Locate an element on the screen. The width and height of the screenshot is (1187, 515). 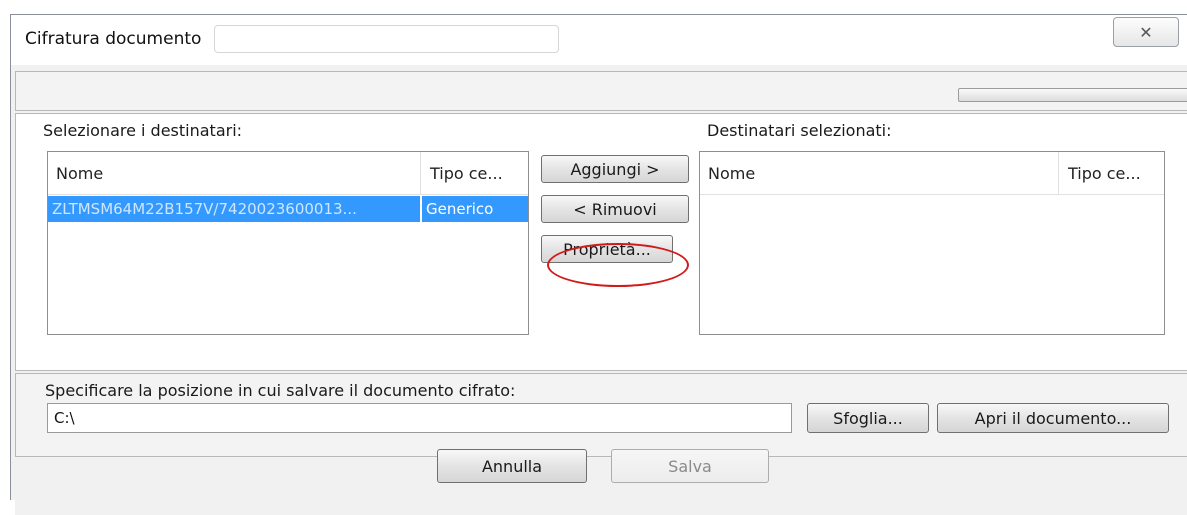
progress-bar is located at coordinates (1072, 95).